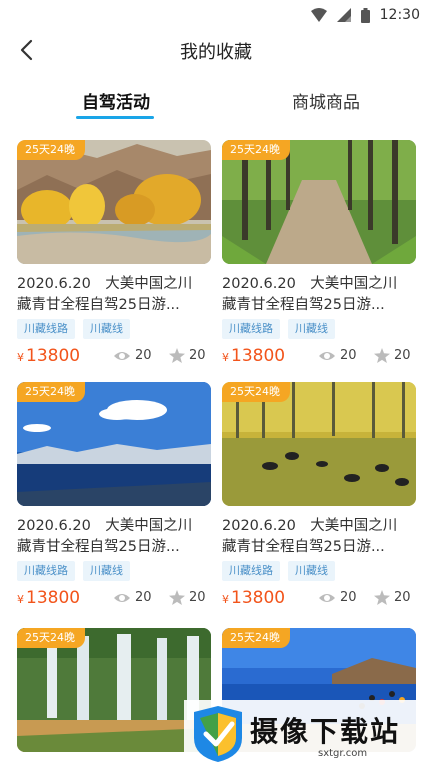 The width and height of the screenshot is (432, 768). I want to click on wifi-icon, so click(318, 15).